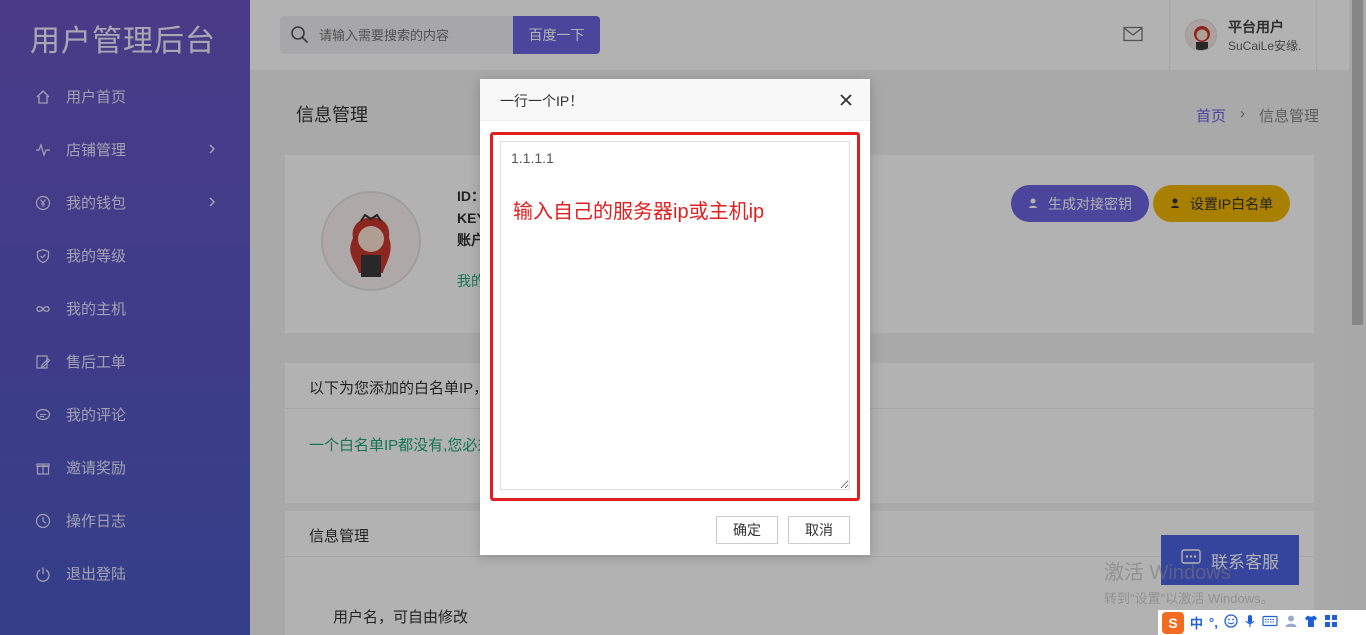 This screenshot has height=635, width=1366. I want to click on user-account-icon, so click(1291, 622).